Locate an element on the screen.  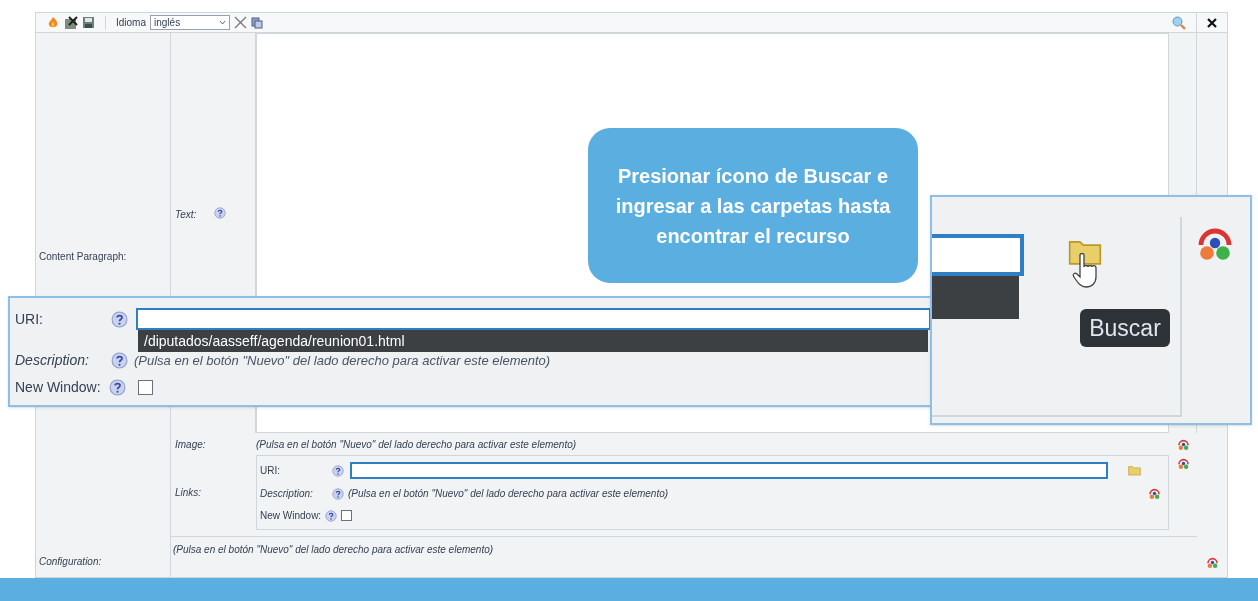
copy-icon is located at coordinates (257, 22).